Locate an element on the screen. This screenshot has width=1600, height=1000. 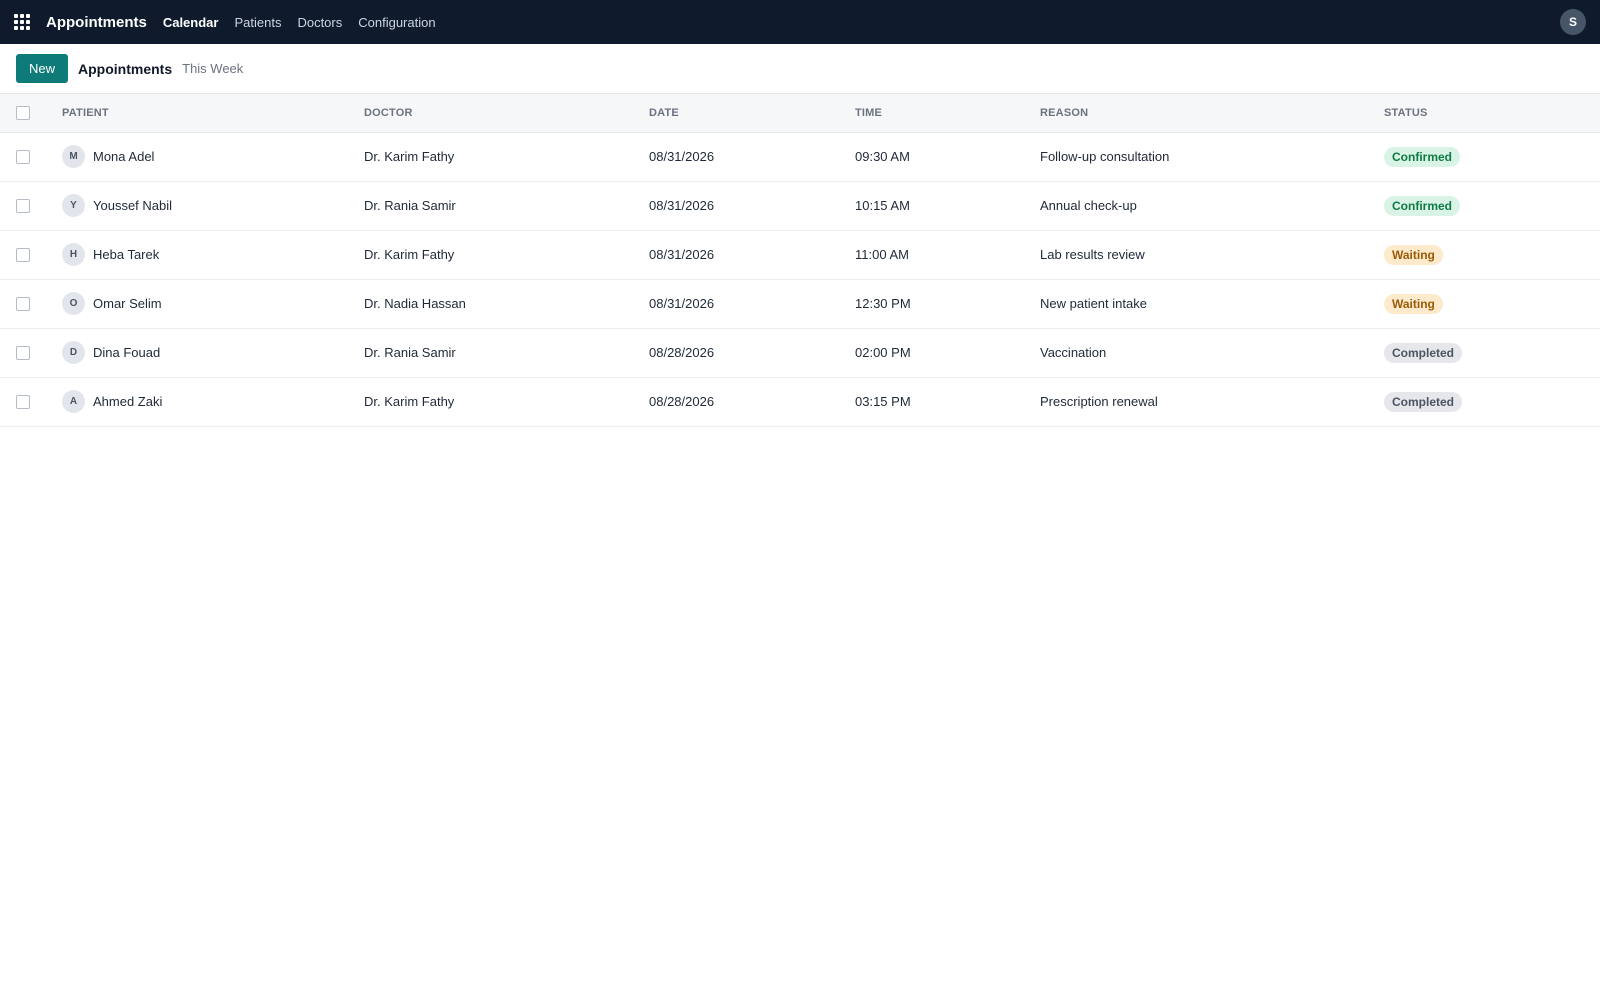
select-all-cell is located at coordinates (31, 113).